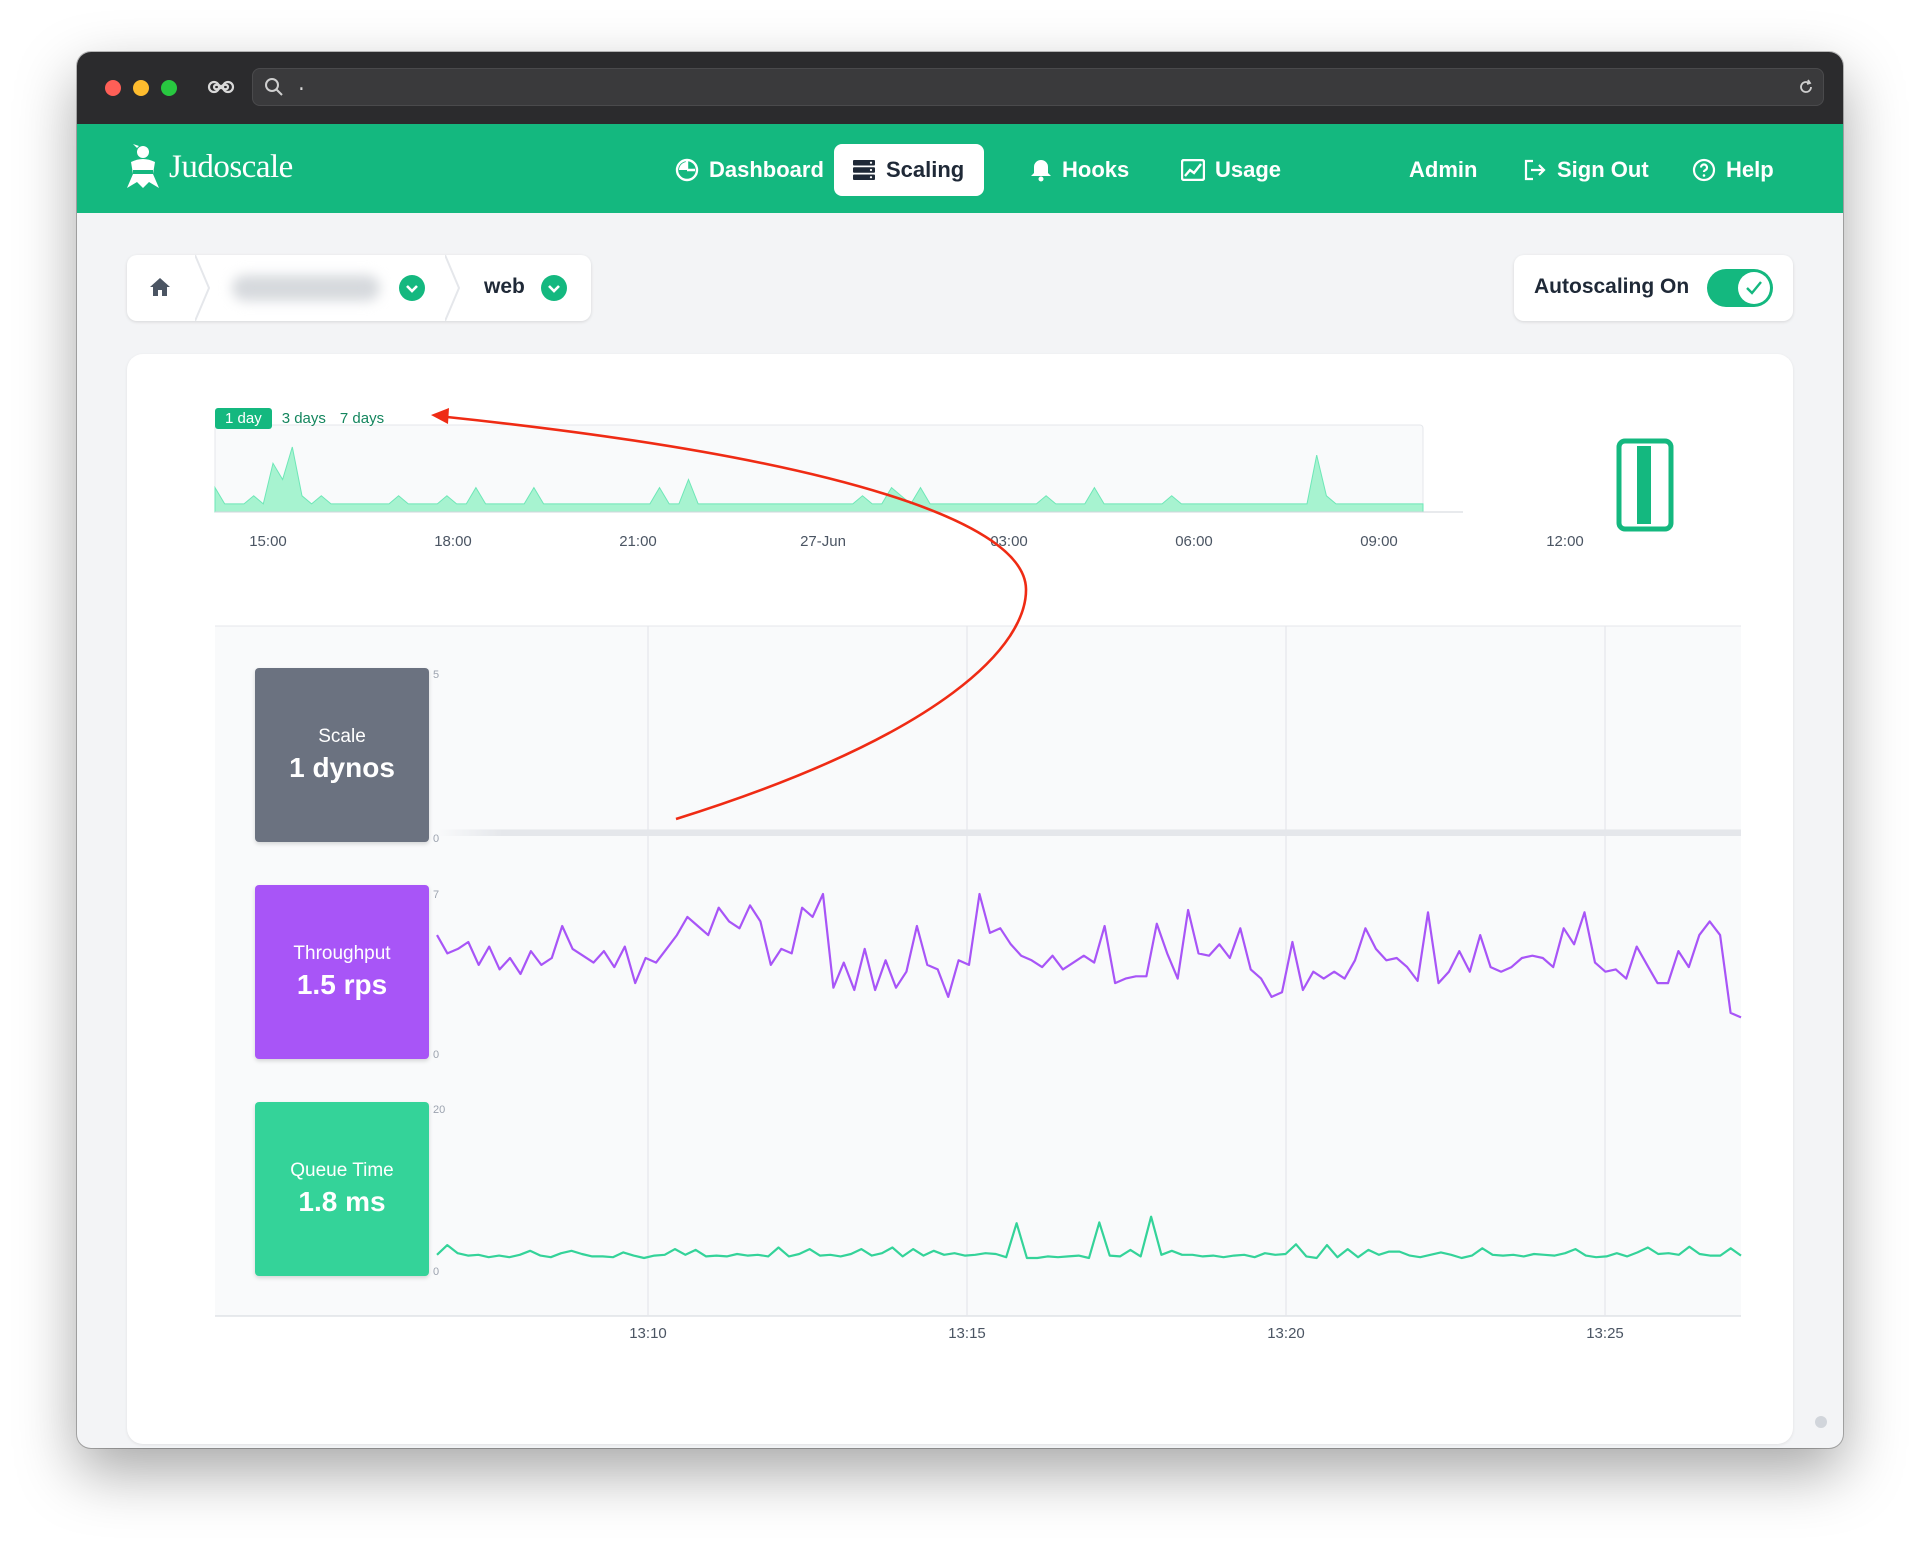 The height and width of the screenshot is (1551, 1920). Describe the element at coordinates (412, 288) in the screenshot. I see `app-select-chevron-icon` at that location.